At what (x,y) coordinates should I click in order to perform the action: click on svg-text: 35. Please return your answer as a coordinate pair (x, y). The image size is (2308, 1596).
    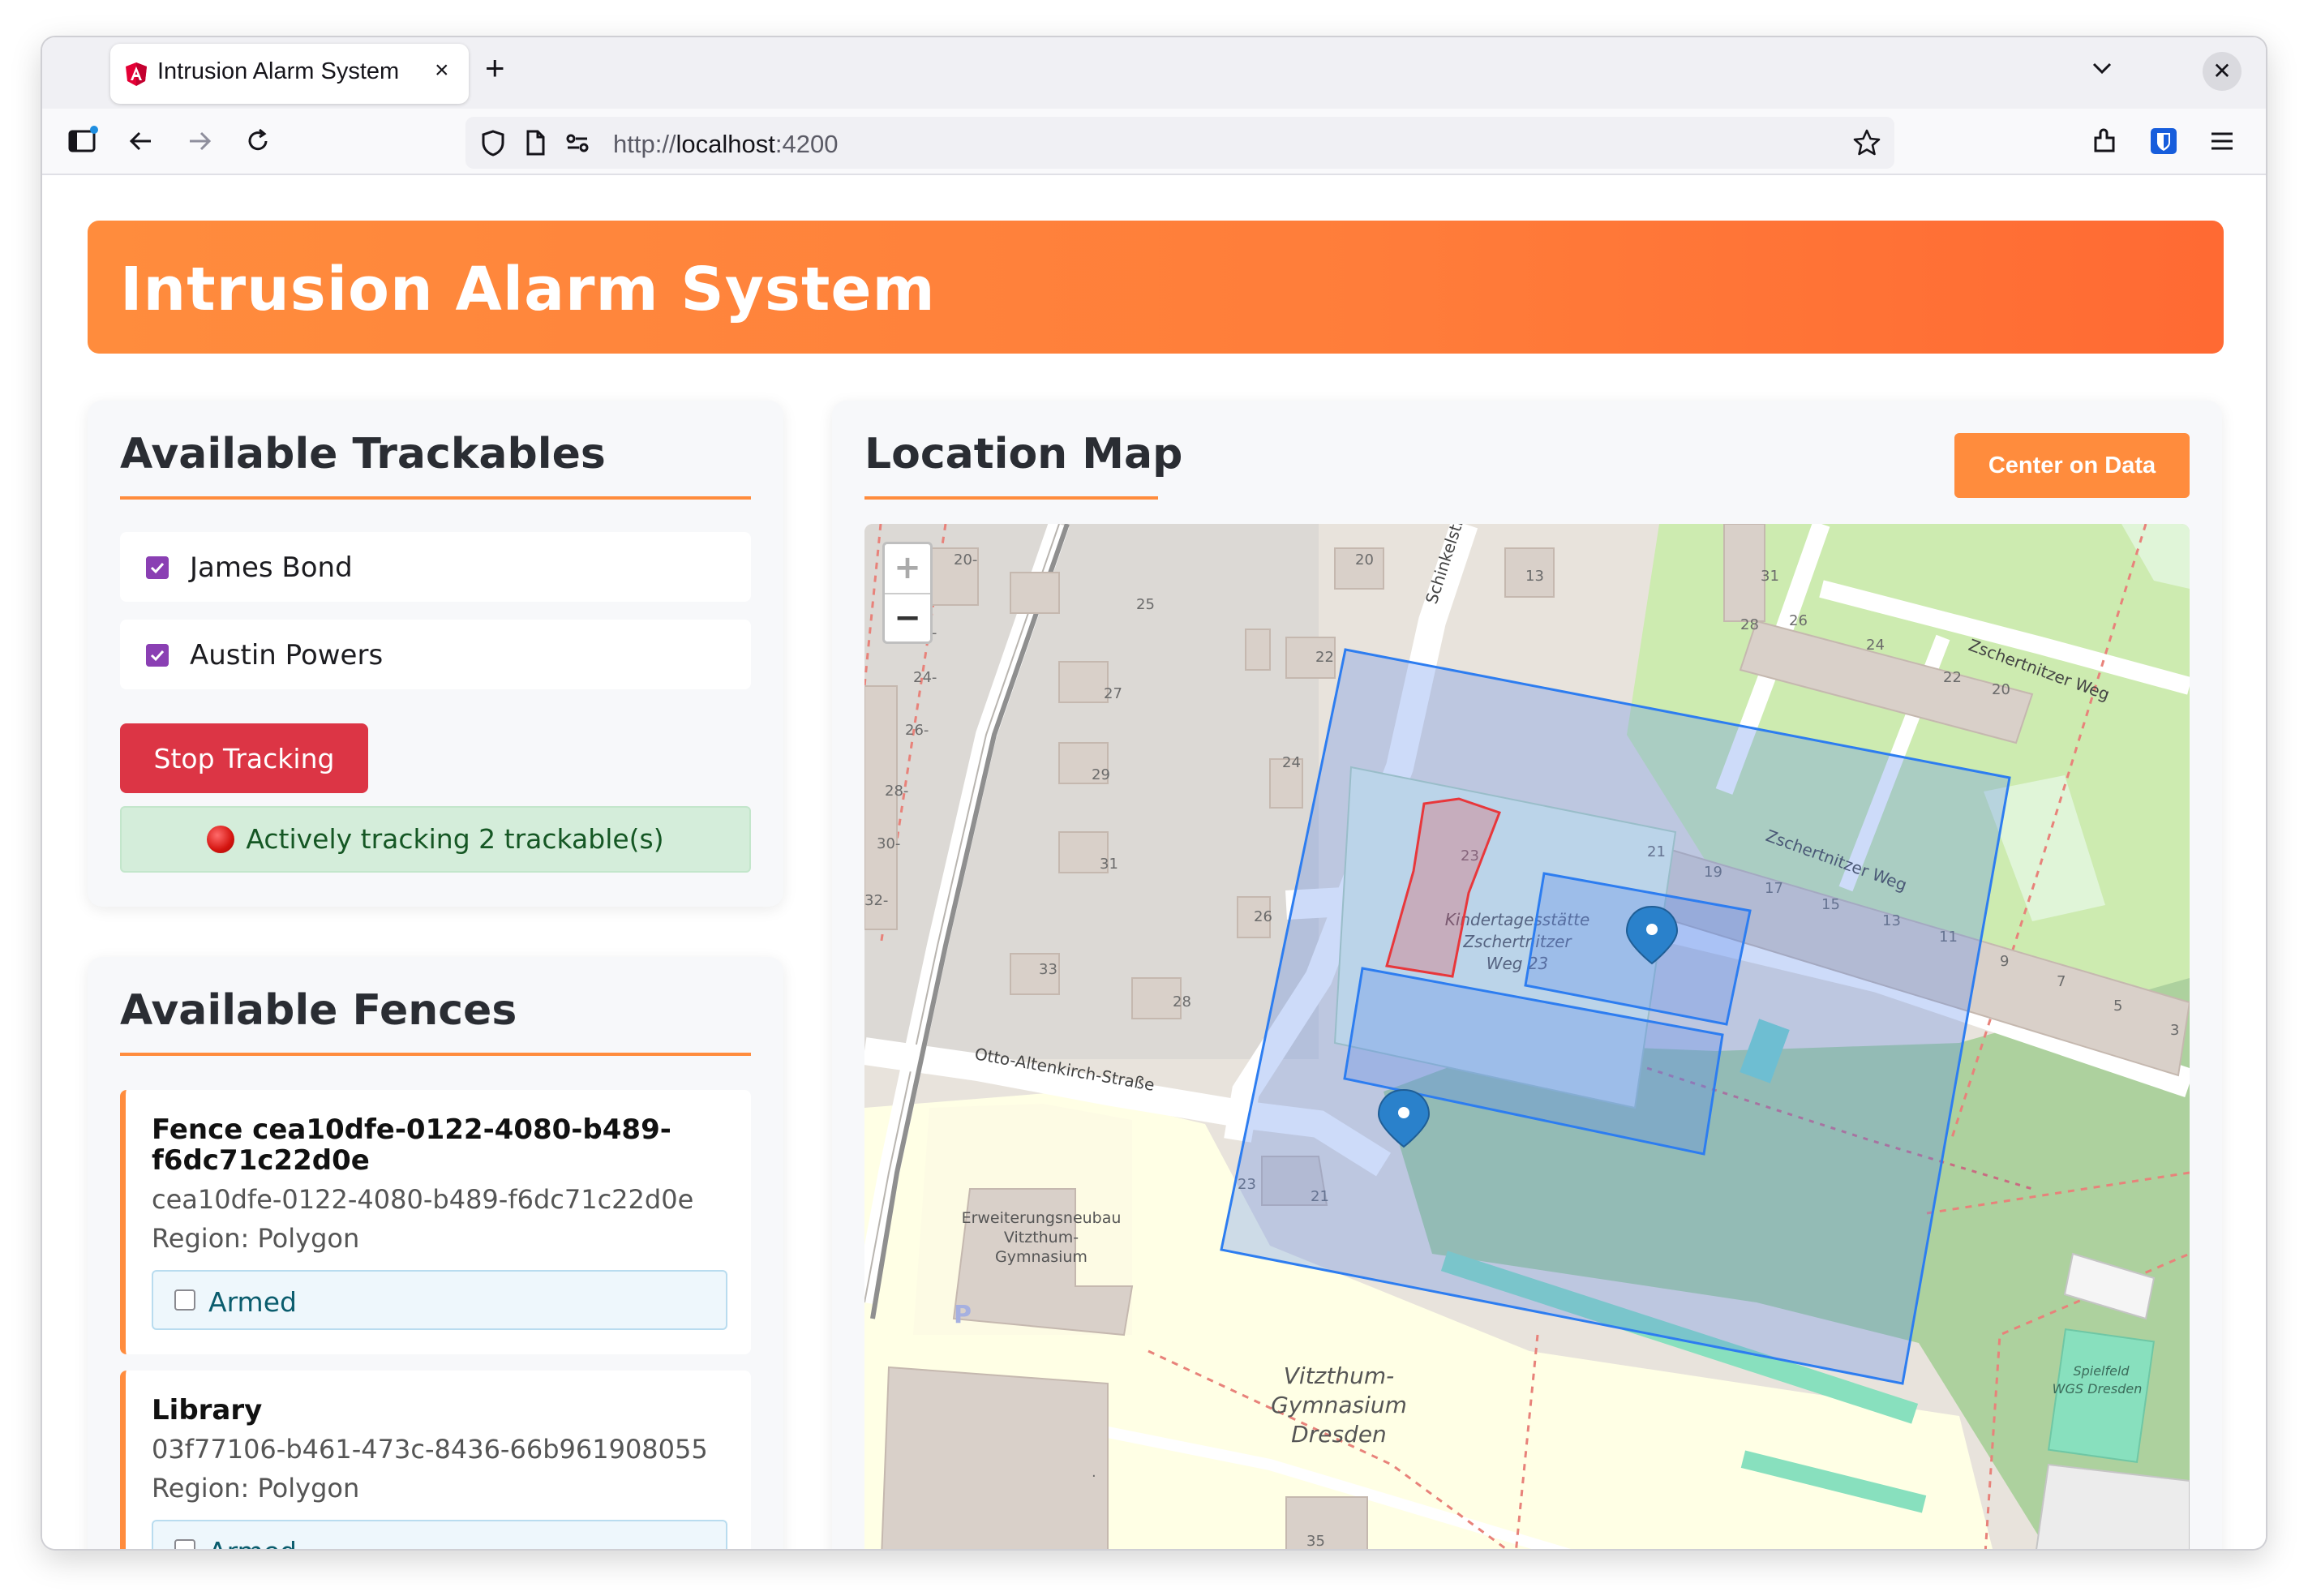
    Looking at the image, I should click on (1315, 1541).